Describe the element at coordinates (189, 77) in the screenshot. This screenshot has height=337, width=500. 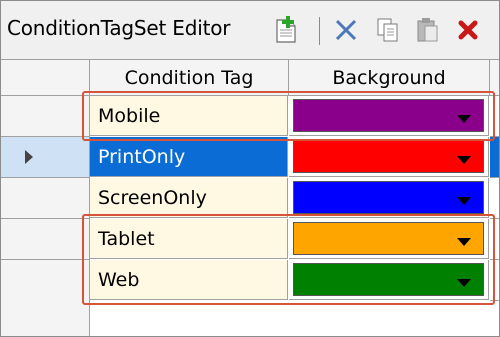
I see `column-header-condition-tag: Condition Tag` at that location.